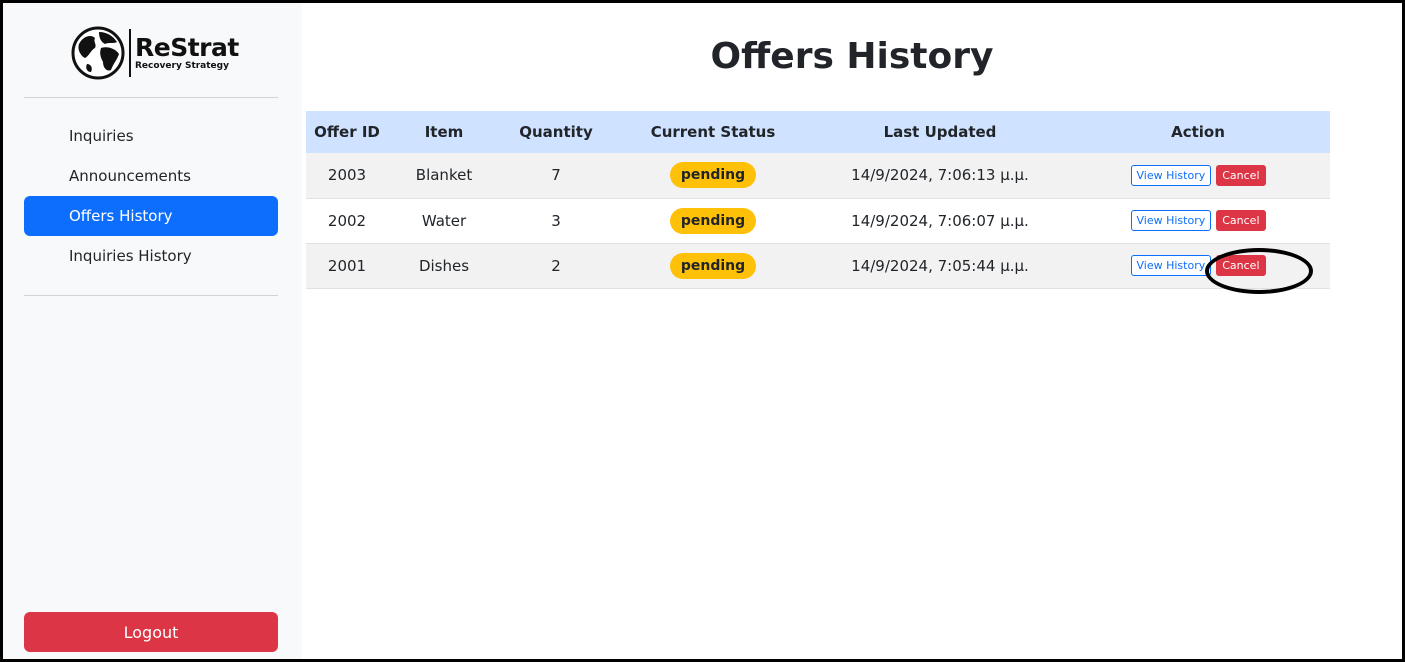  I want to click on column-header-last-updated: Last Updated, so click(940, 132).